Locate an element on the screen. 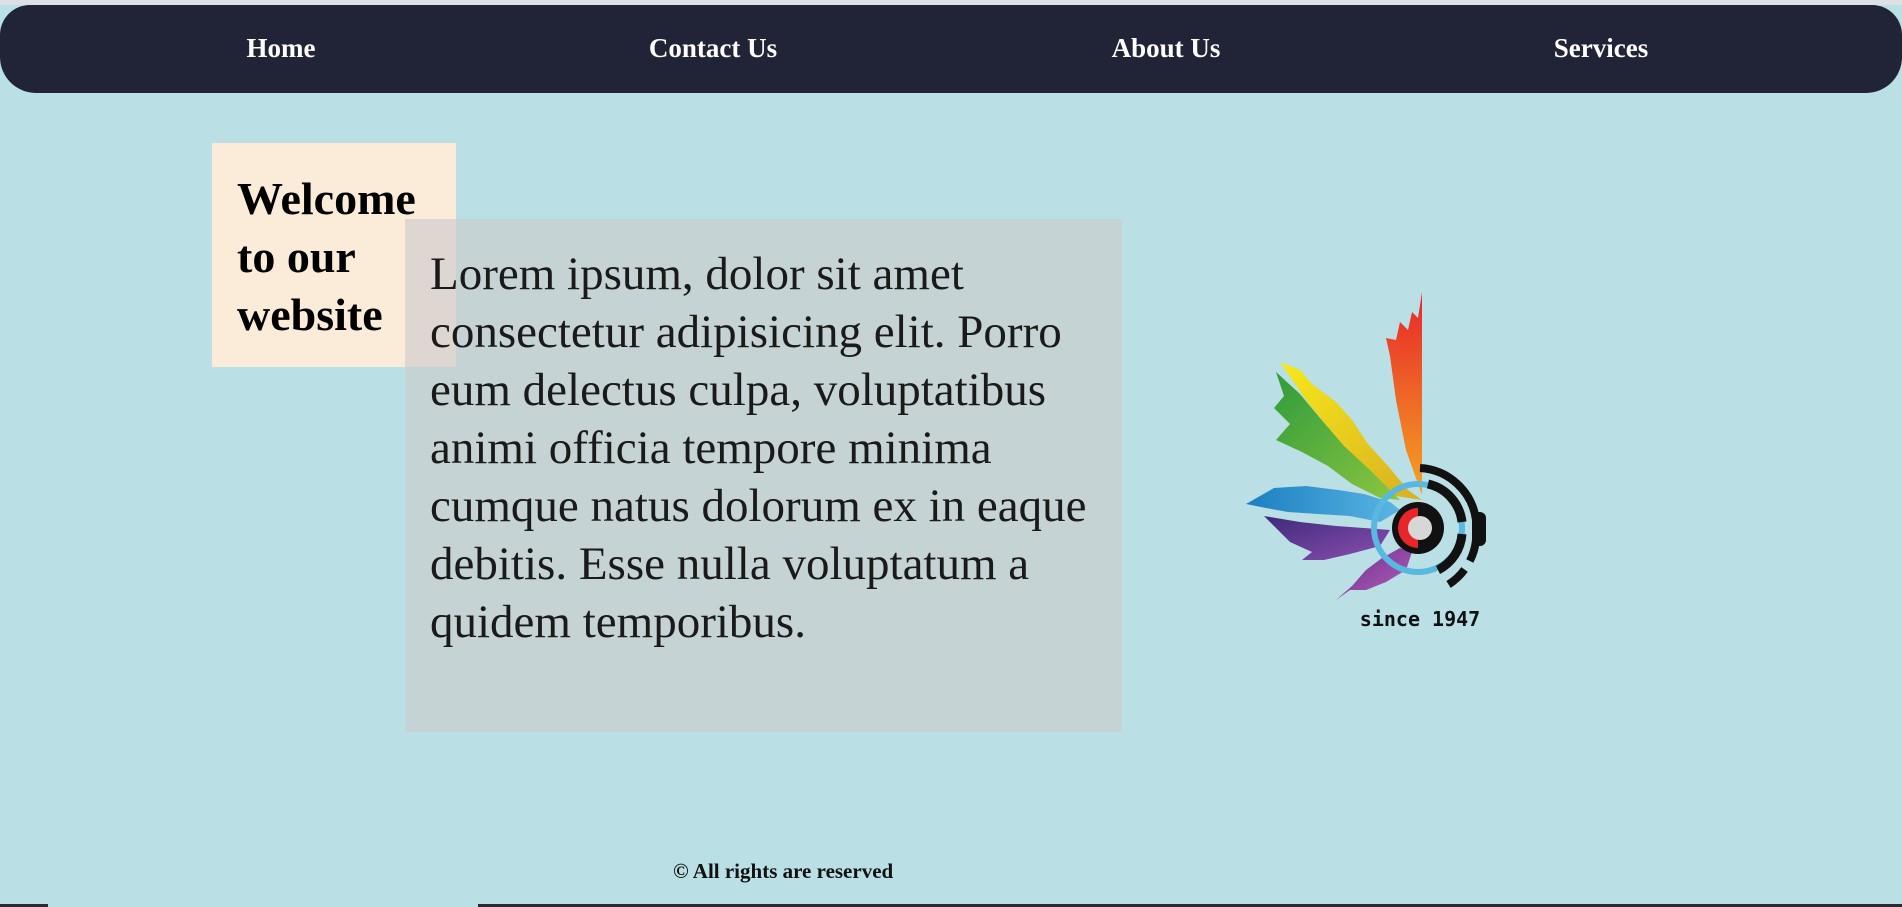  navbar: Home Contact Us About Us Services is located at coordinates (951, 49).